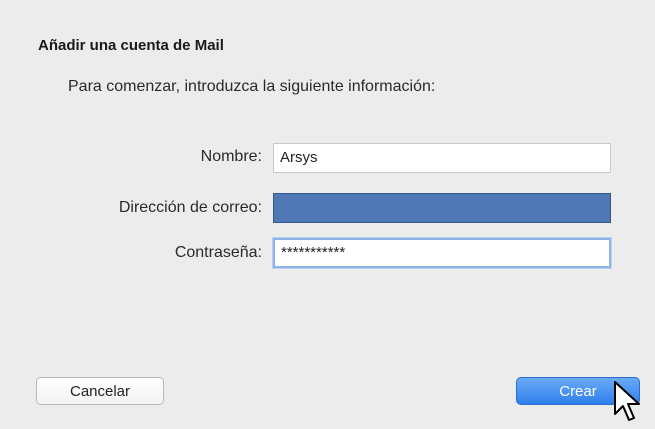 Image resolution: width=655 pixels, height=429 pixels. What do you see at coordinates (578, 391) in the screenshot?
I see `create-button-label: Crear` at bounding box center [578, 391].